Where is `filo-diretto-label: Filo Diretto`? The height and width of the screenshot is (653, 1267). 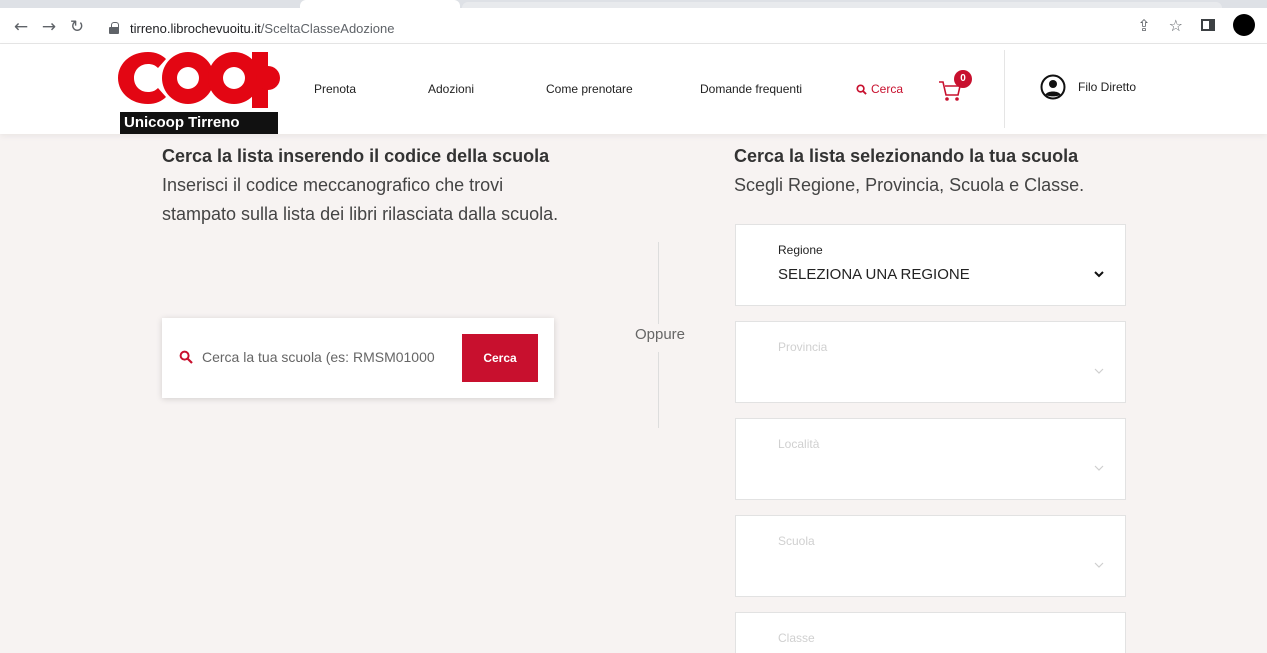 filo-diretto-label: Filo Diretto is located at coordinates (1107, 87).